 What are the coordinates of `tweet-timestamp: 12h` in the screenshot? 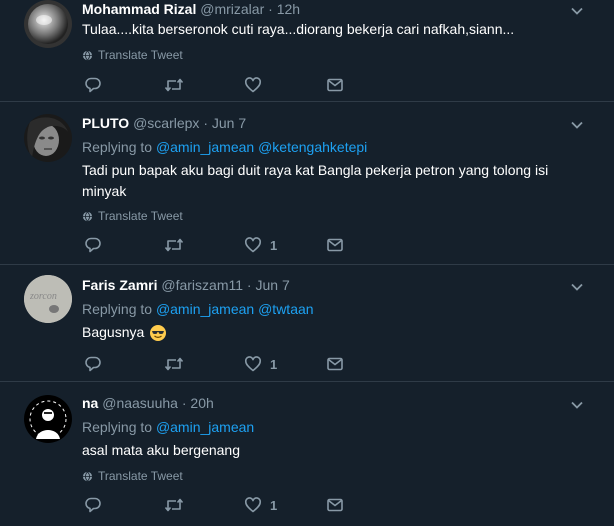 It's located at (288, 9).